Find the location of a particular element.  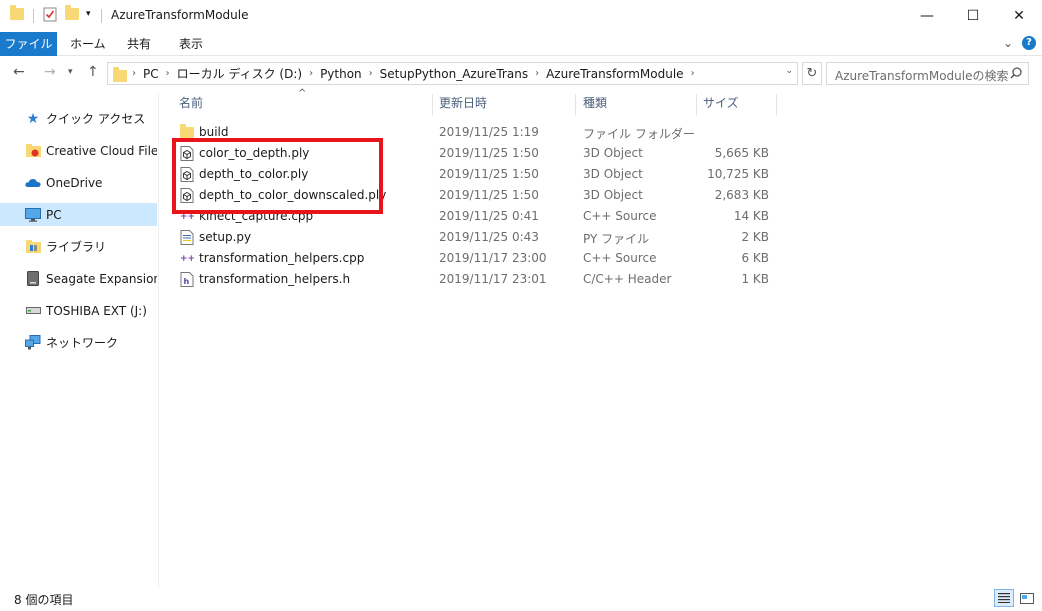

file-size: 5,665 KB is located at coordinates (741, 153).